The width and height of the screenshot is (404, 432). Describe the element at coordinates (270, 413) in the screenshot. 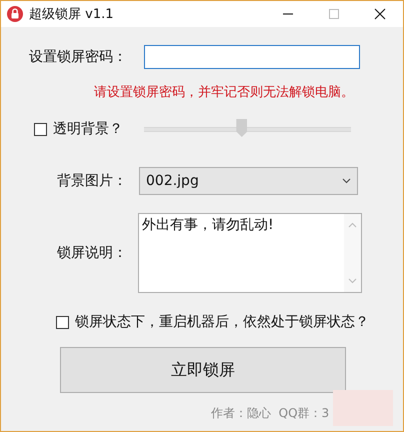

I see `footer-text: 作者：隐心 QQ群：3` at that location.